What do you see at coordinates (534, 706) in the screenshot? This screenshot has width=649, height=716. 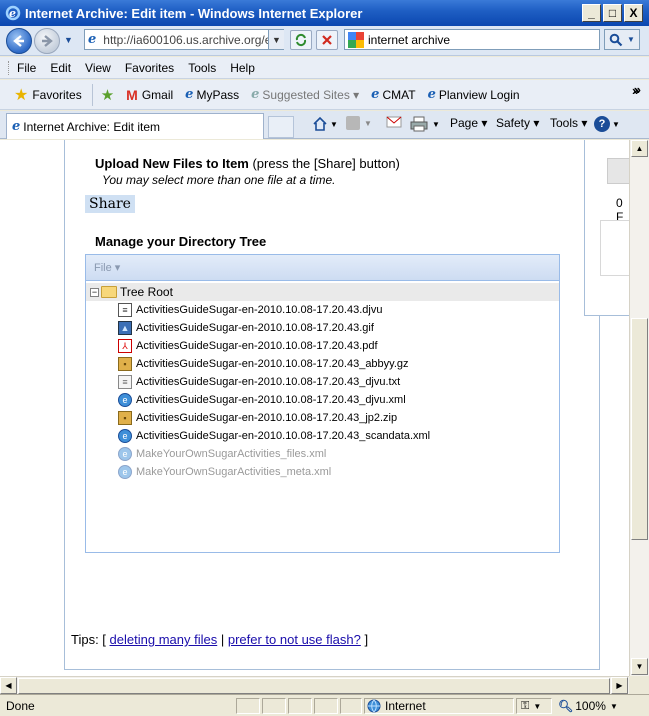 I see `protected-mode-button: ⚿ ▼` at bounding box center [534, 706].